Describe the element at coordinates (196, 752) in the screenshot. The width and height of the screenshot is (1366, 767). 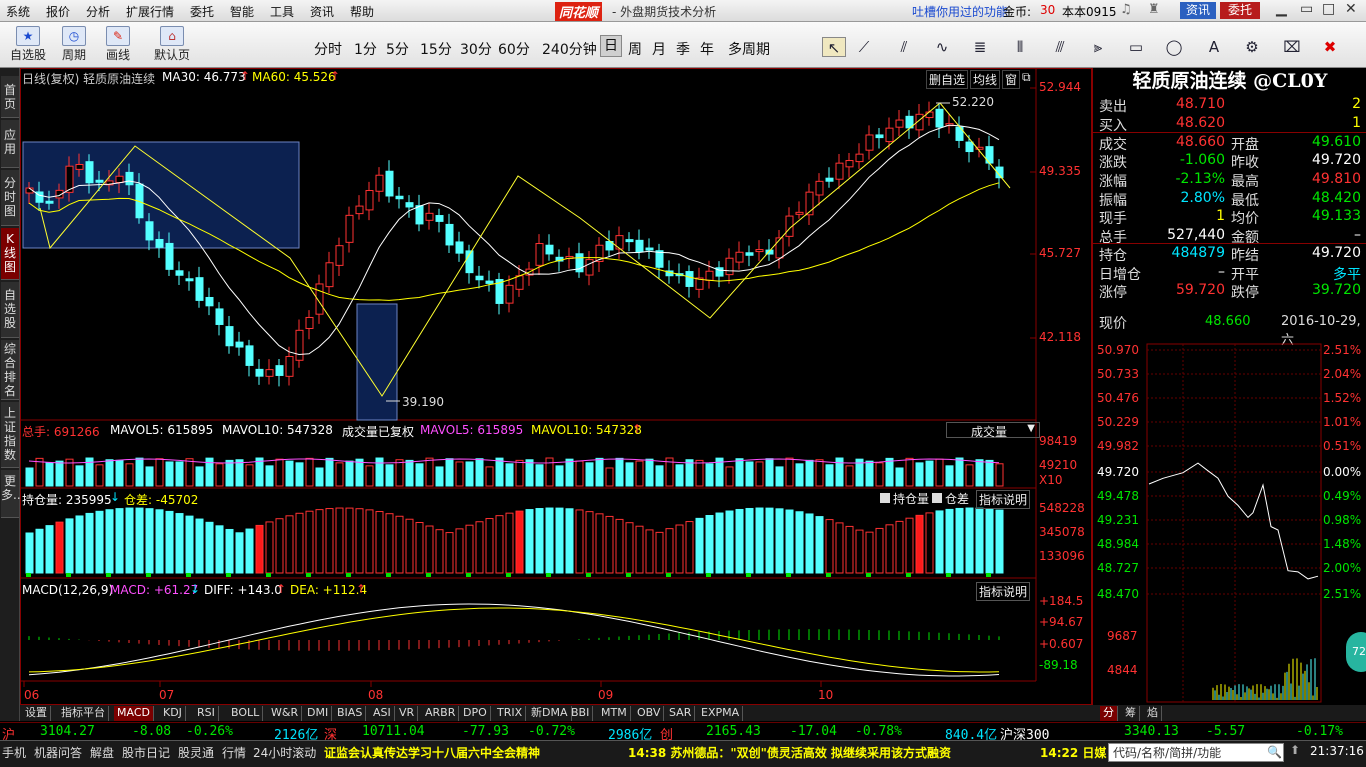
I see `guling-link: 股灵通` at that location.